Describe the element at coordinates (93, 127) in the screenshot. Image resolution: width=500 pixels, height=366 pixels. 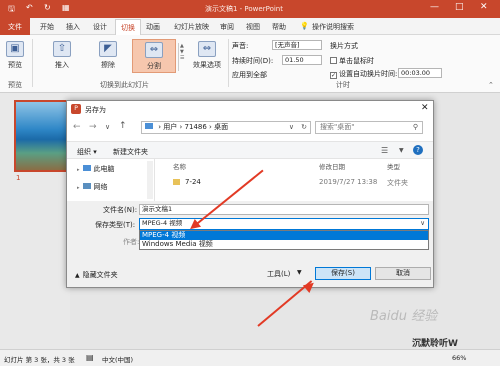
I see `forward-icon: →` at that location.